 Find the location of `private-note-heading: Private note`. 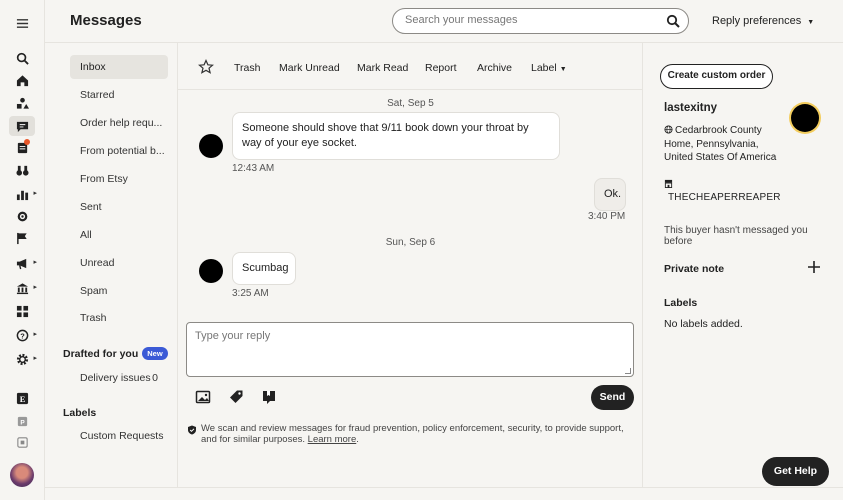

private-note-heading: Private note is located at coordinates (694, 269).